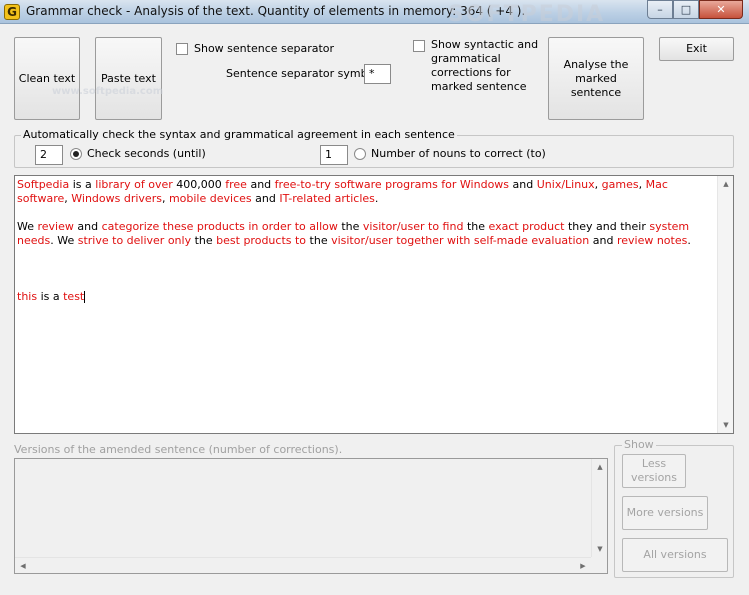 The height and width of the screenshot is (595, 749). I want to click on maximize-button: □, so click(686, 9).